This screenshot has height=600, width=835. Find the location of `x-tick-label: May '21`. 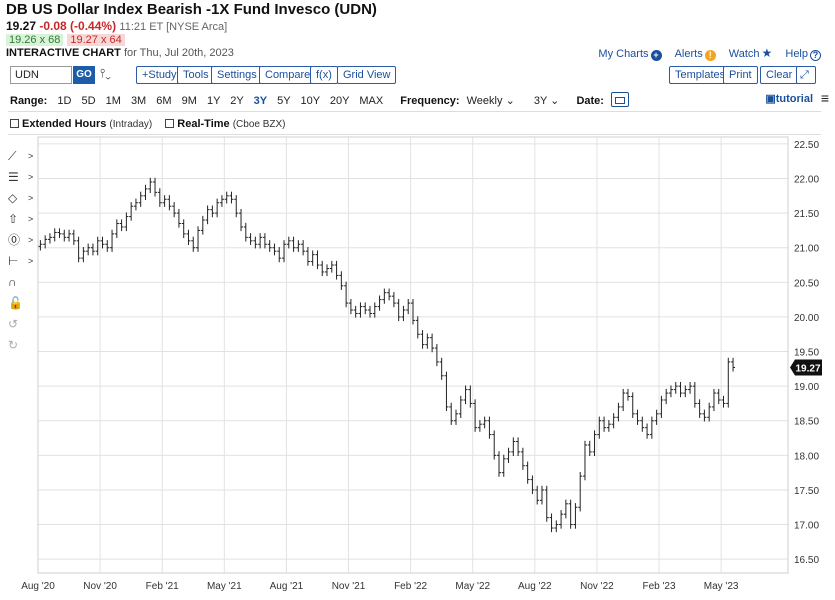

x-tick-label: May '21 is located at coordinates (224, 586).